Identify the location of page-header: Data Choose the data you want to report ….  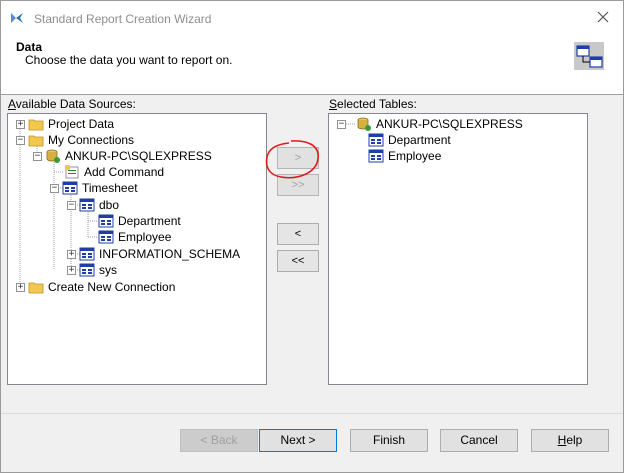
(312, 65).